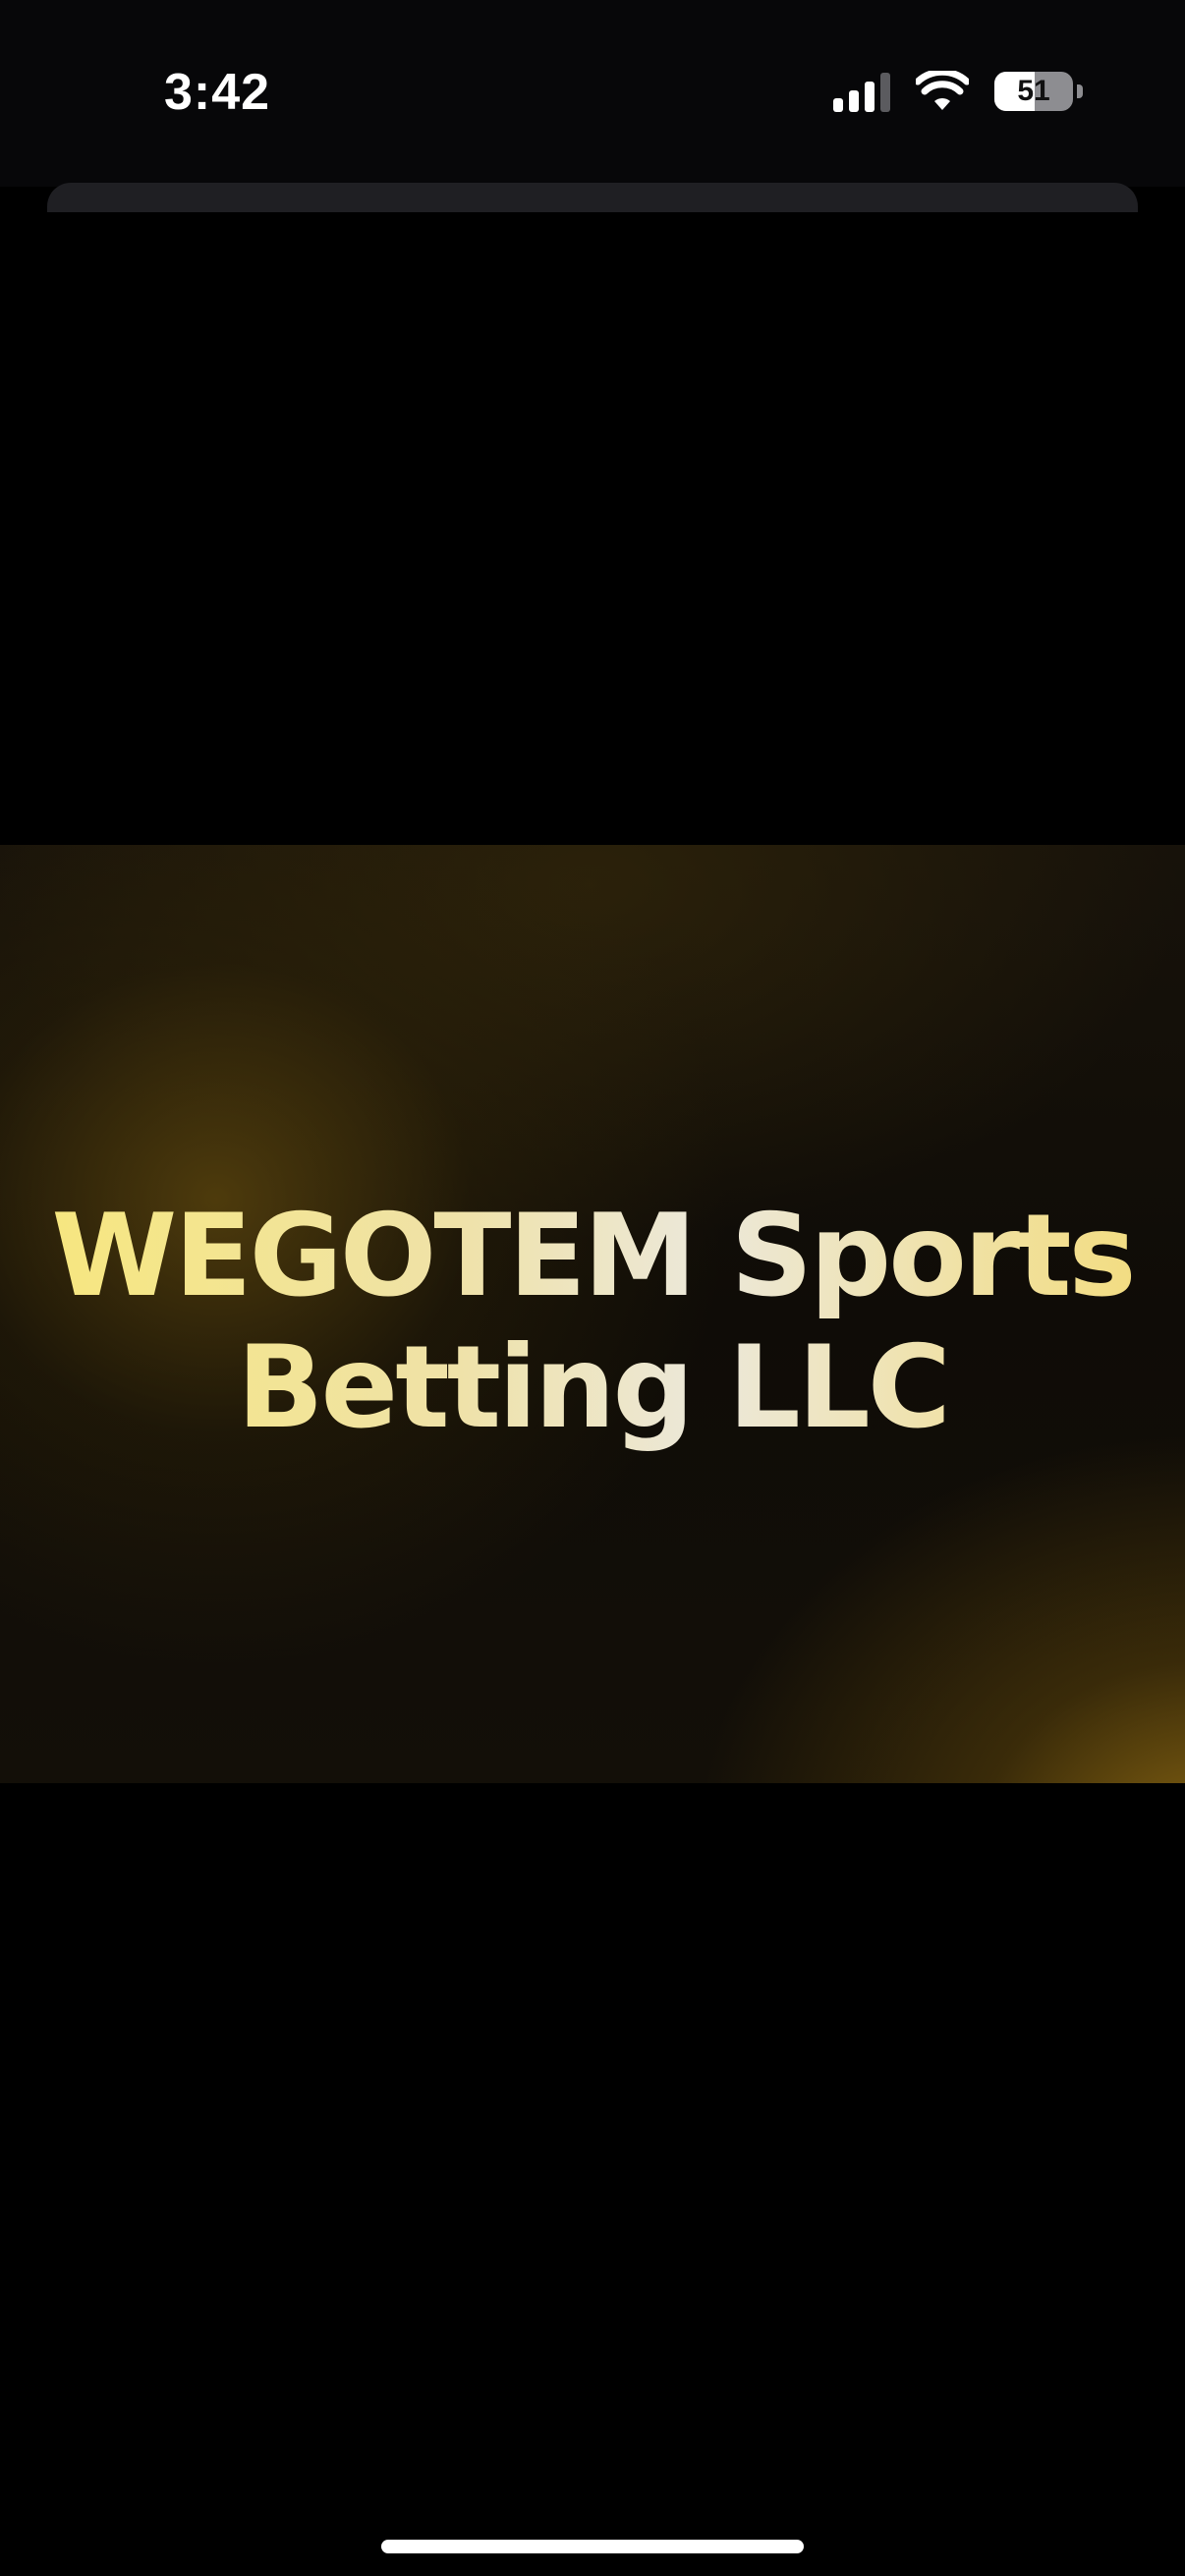 This screenshot has height=2576, width=1185. I want to click on battery-level: 51, so click(1034, 91).